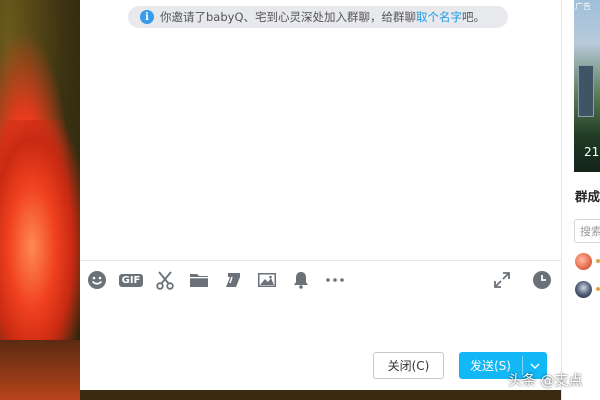 This screenshot has height=400, width=600. What do you see at coordinates (165, 280) in the screenshot?
I see `scissors-icon` at bounding box center [165, 280].